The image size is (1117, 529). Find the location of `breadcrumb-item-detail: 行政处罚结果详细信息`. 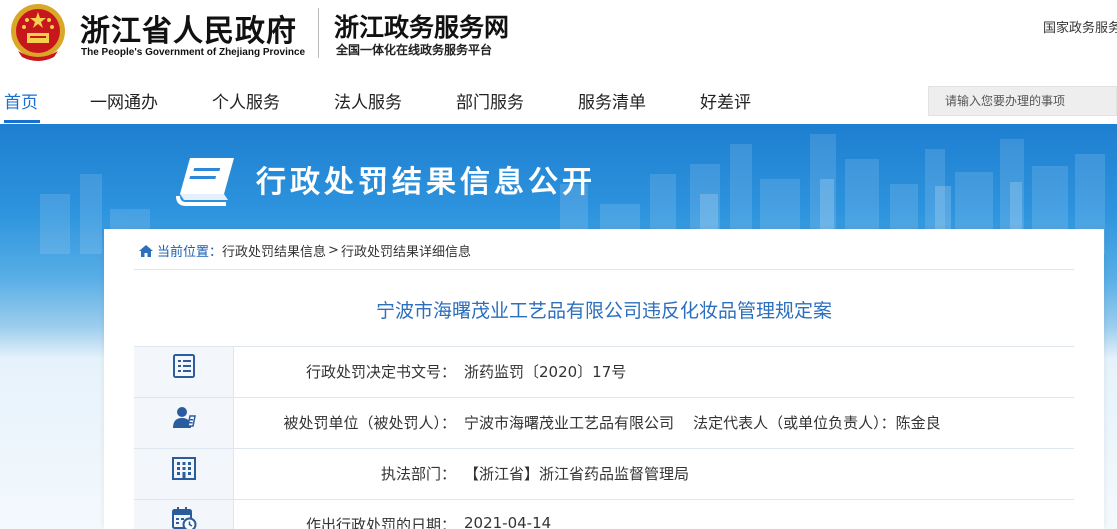

breadcrumb-item-detail: 行政处罚结果详细信息 is located at coordinates (405, 252).